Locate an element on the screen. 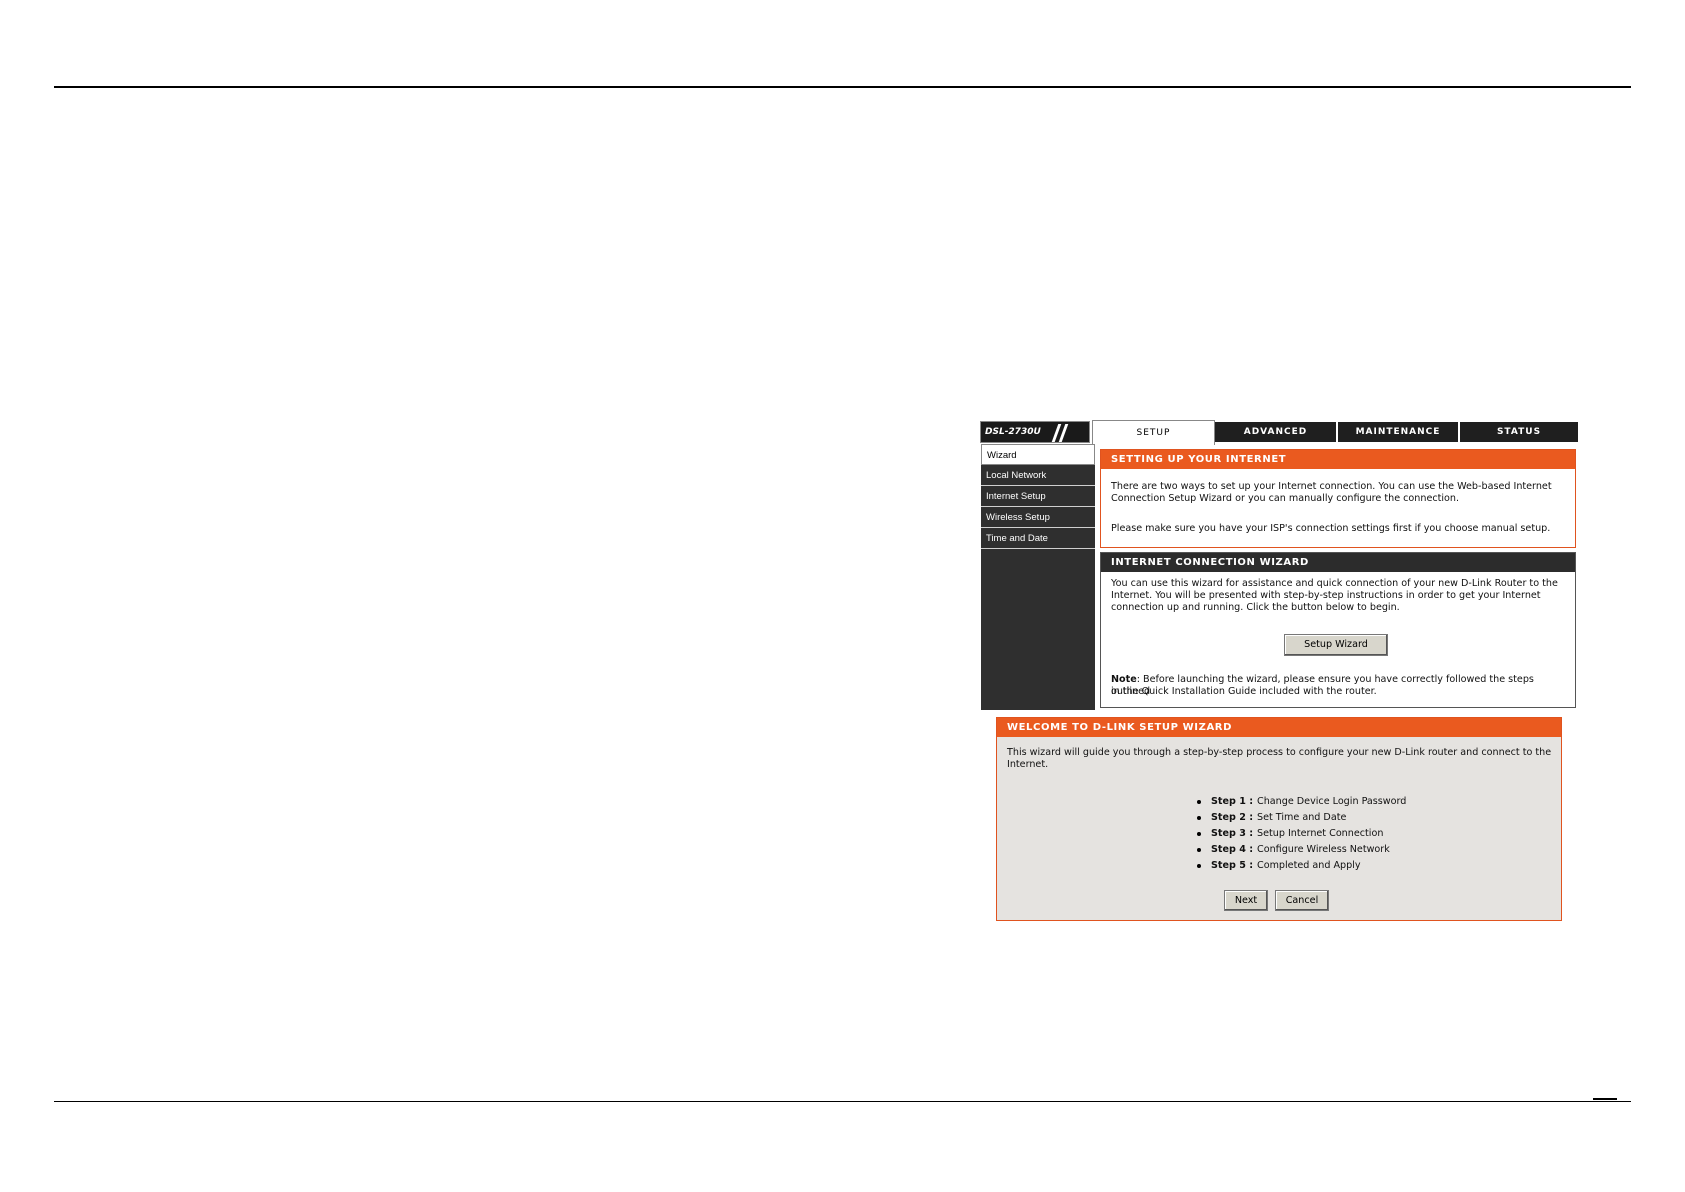 The image size is (1685, 1192). sidebar-item-time-and-date: Time and Date is located at coordinates (1038, 538).